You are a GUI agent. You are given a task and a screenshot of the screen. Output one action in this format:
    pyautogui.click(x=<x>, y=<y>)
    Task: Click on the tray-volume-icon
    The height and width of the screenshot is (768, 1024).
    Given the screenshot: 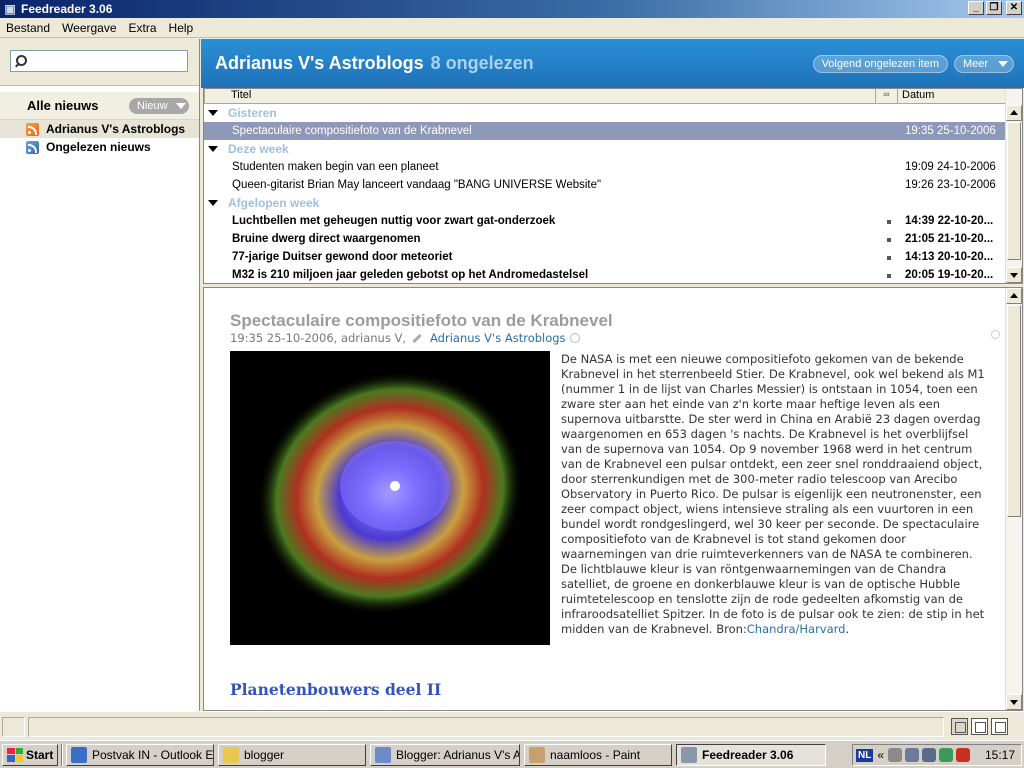 What is the action you would take?
    pyautogui.click(x=929, y=755)
    